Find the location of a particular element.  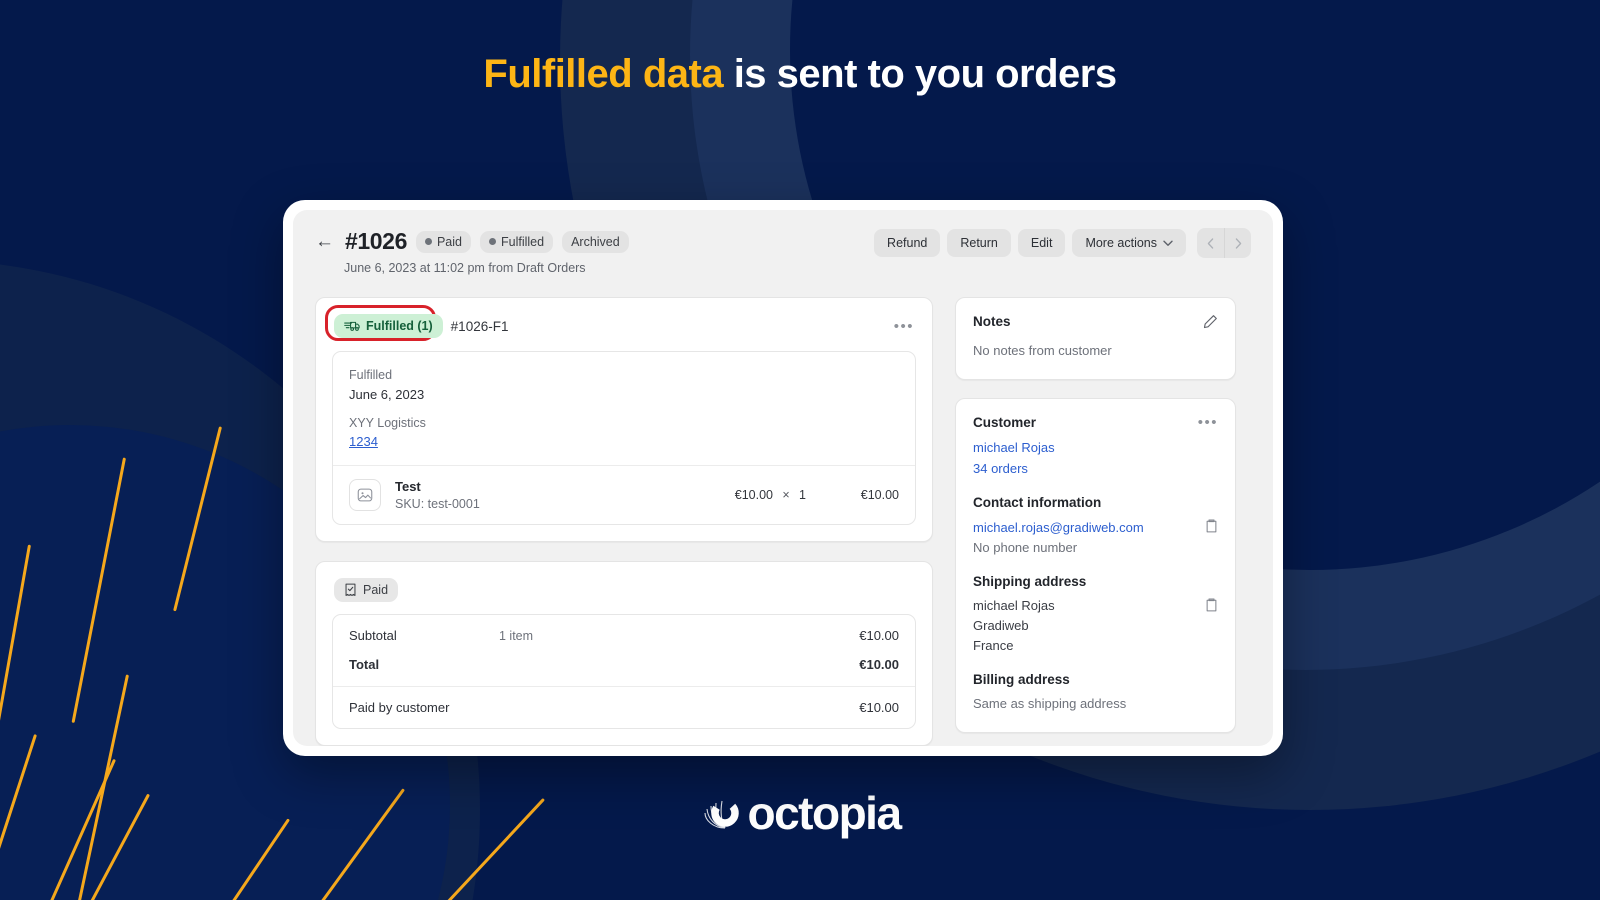

notes-header: Notes is located at coordinates (1095, 324).